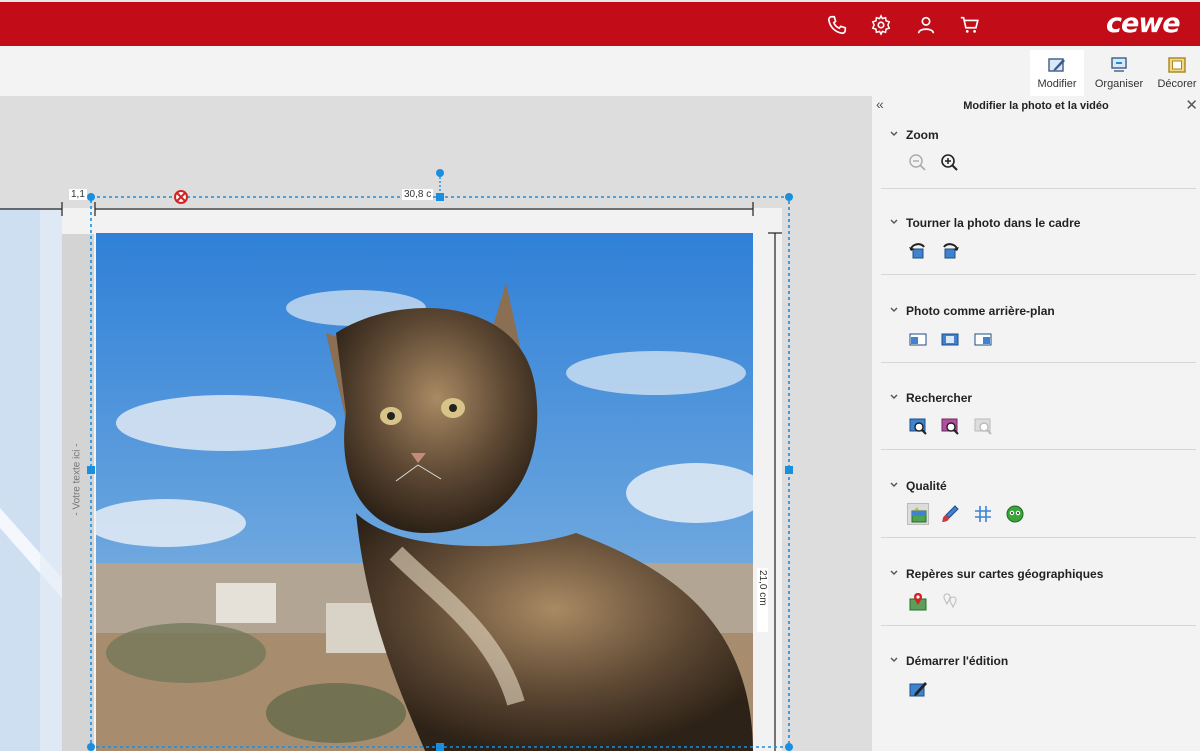 The height and width of the screenshot is (751, 1200). What do you see at coordinates (881, 25) in the screenshot?
I see `gear-icon` at bounding box center [881, 25].